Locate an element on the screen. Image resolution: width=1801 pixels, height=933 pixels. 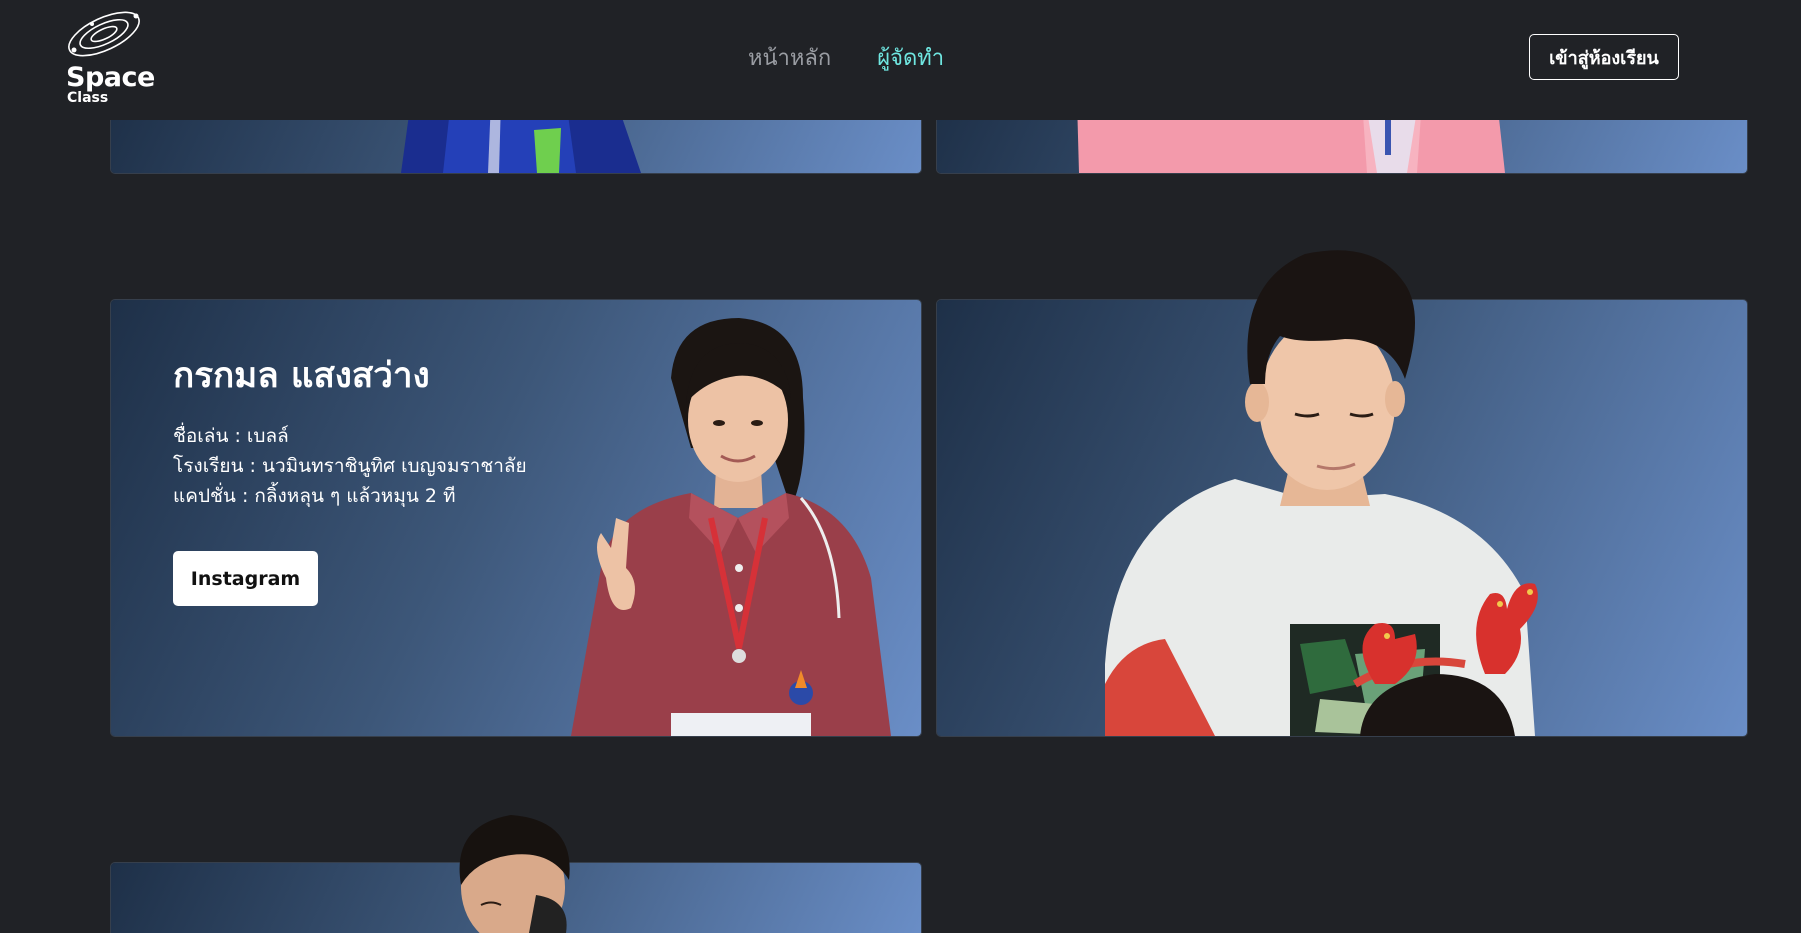
instagram-button: Instagram is located at coordinates (245, 578).